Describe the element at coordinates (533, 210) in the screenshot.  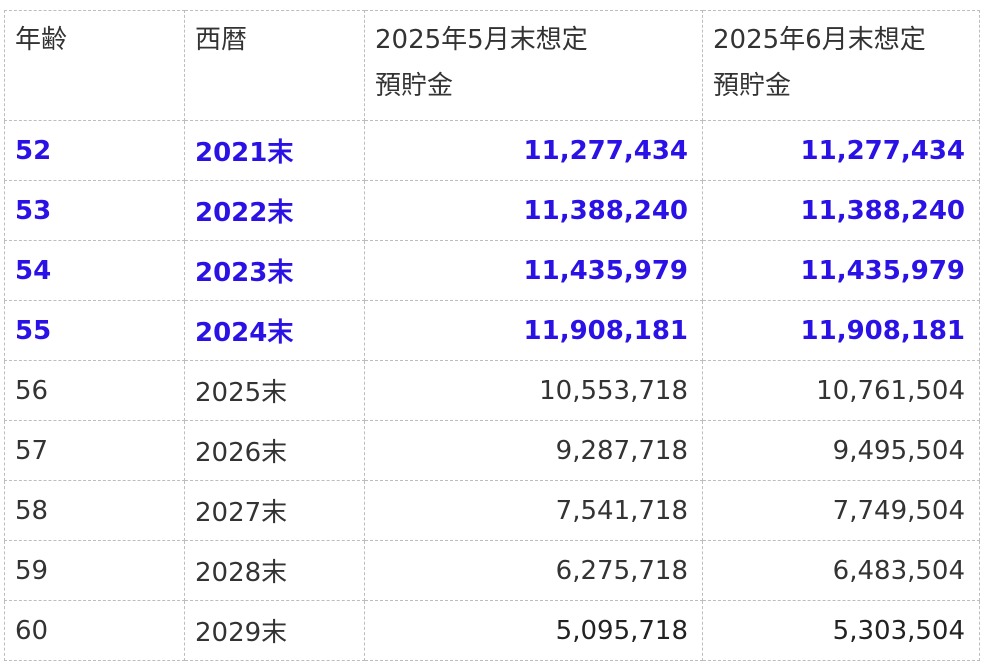
I see `cell-may-savings: 11,388,240` at that location.